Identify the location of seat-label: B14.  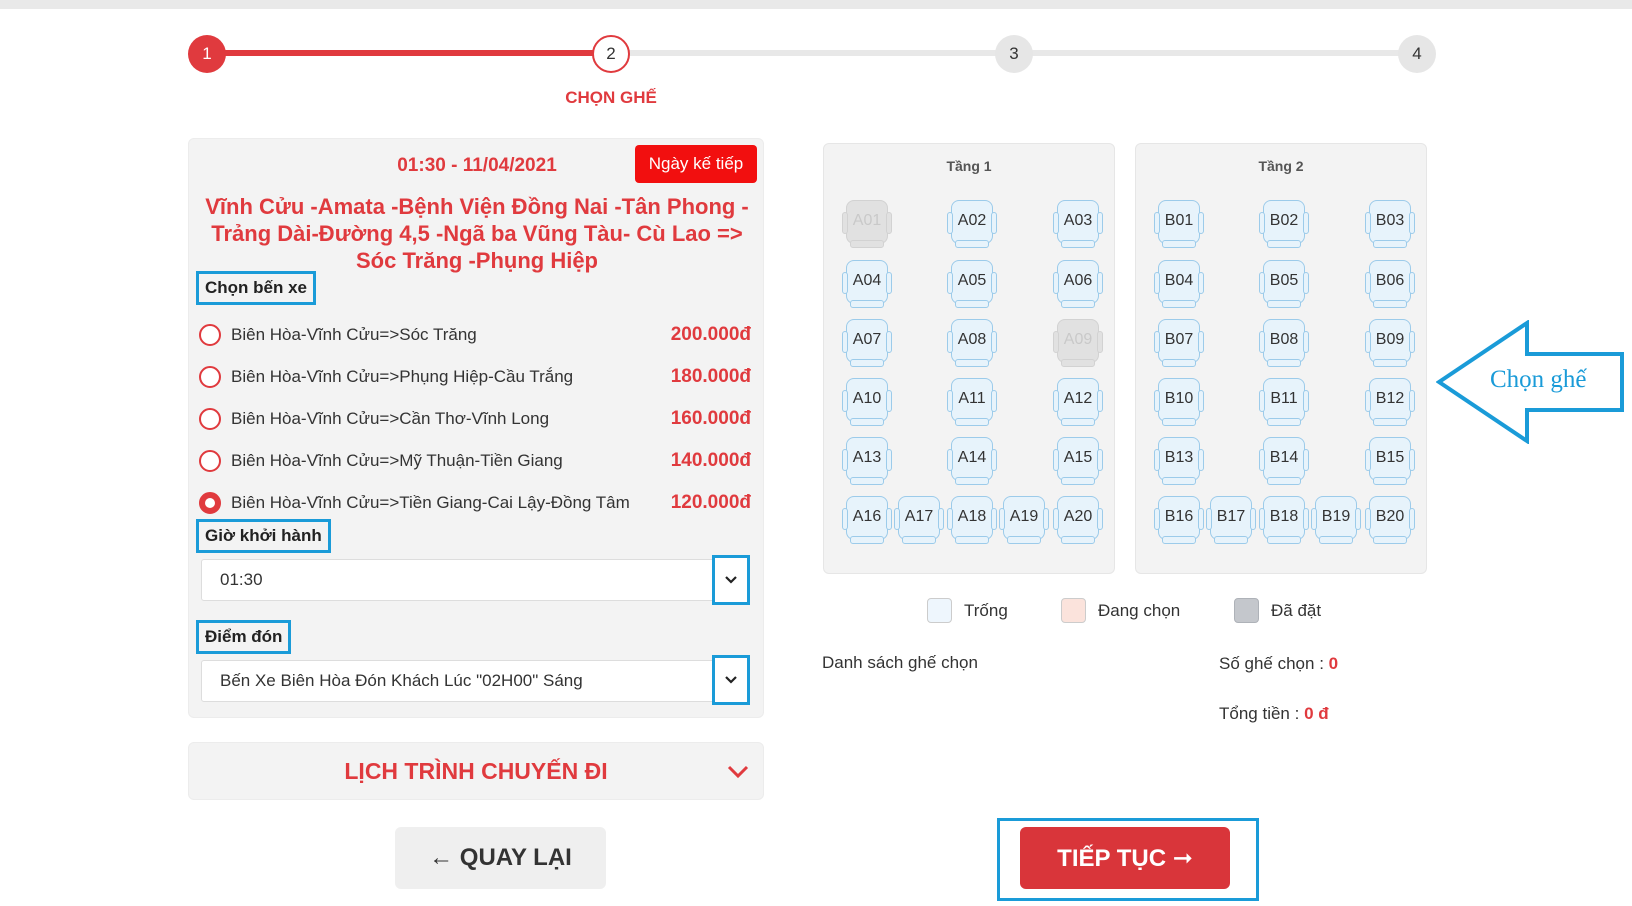
(1284, 457).